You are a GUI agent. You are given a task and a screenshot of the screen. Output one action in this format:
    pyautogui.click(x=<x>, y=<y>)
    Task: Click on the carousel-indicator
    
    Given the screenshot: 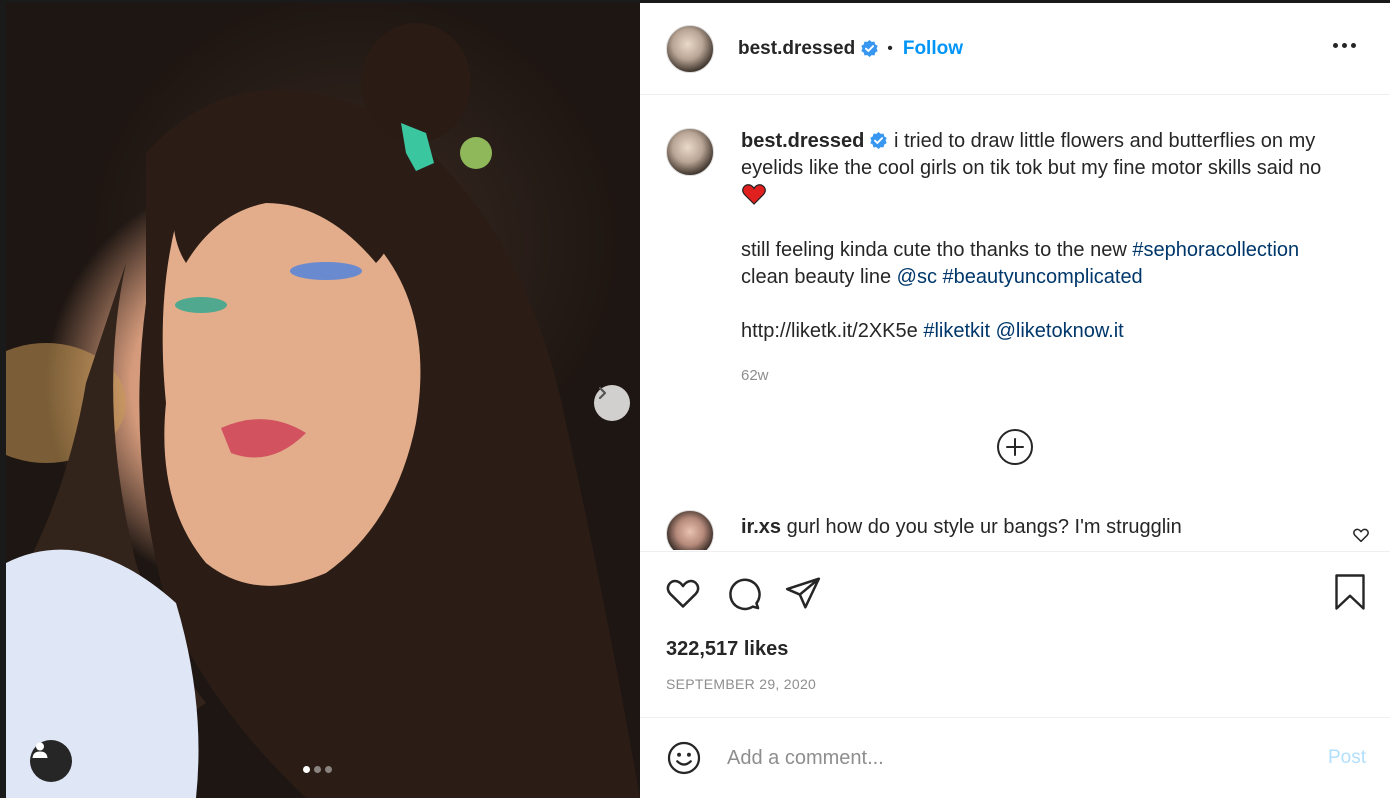 What is the action you would take?
    pyautogui.click(x=317, y=769)
    